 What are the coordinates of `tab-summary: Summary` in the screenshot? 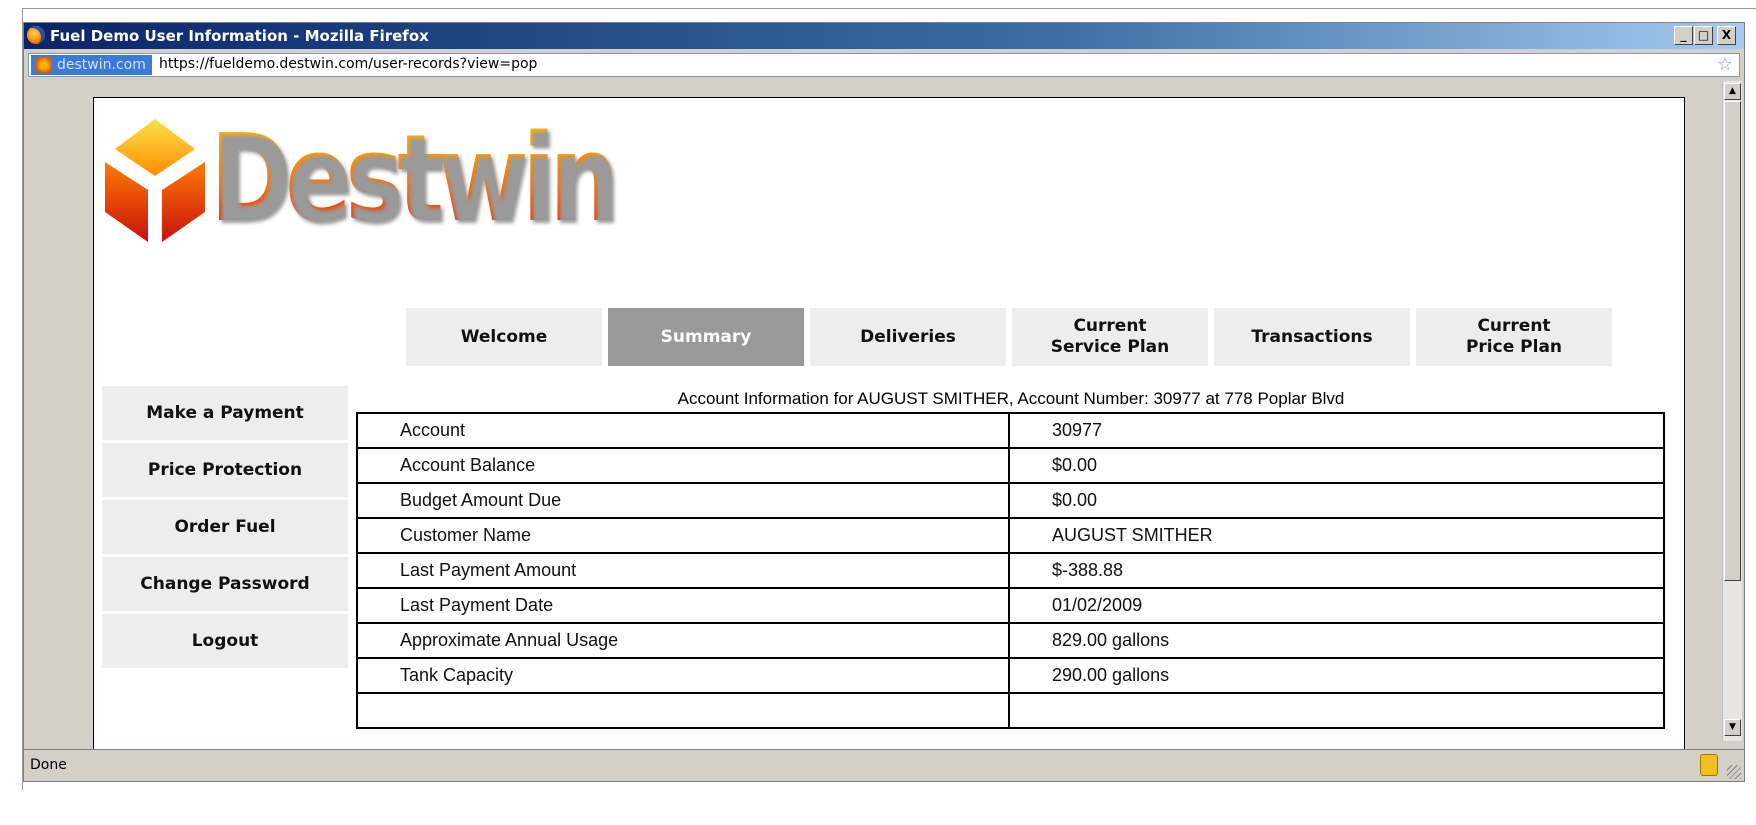 It's located at (706, 337).